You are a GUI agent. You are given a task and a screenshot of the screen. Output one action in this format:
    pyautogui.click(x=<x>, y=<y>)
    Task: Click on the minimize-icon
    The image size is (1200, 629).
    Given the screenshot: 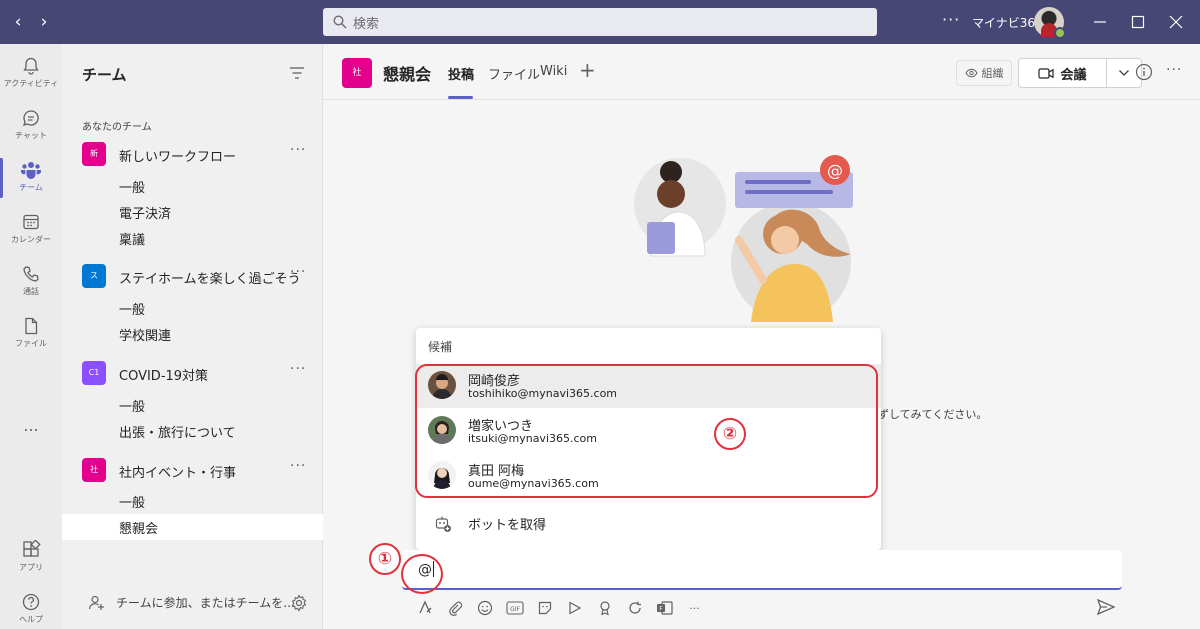 What is the action you would take?
    pyautogui.click(x=1100, y=22)
    